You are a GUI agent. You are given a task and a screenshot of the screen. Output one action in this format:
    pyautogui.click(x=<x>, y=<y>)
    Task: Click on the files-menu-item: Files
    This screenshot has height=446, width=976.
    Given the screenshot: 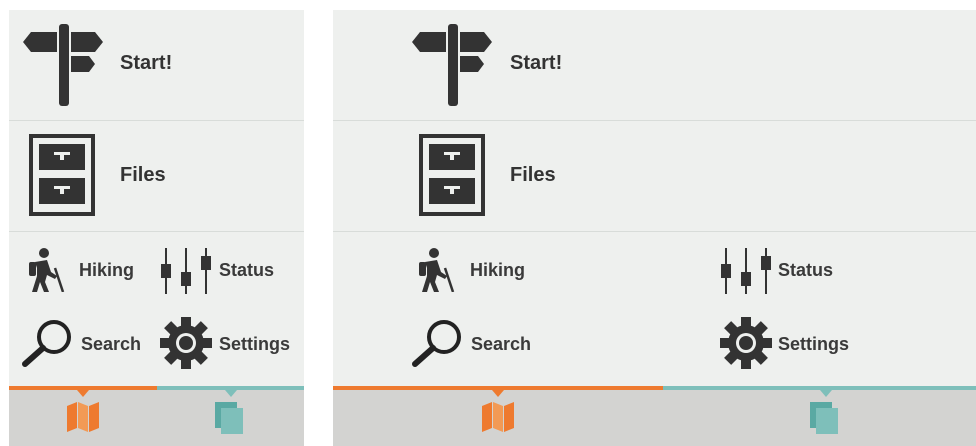 What is the action you would take?
    pyautogui.click(x=156, y=176)
    